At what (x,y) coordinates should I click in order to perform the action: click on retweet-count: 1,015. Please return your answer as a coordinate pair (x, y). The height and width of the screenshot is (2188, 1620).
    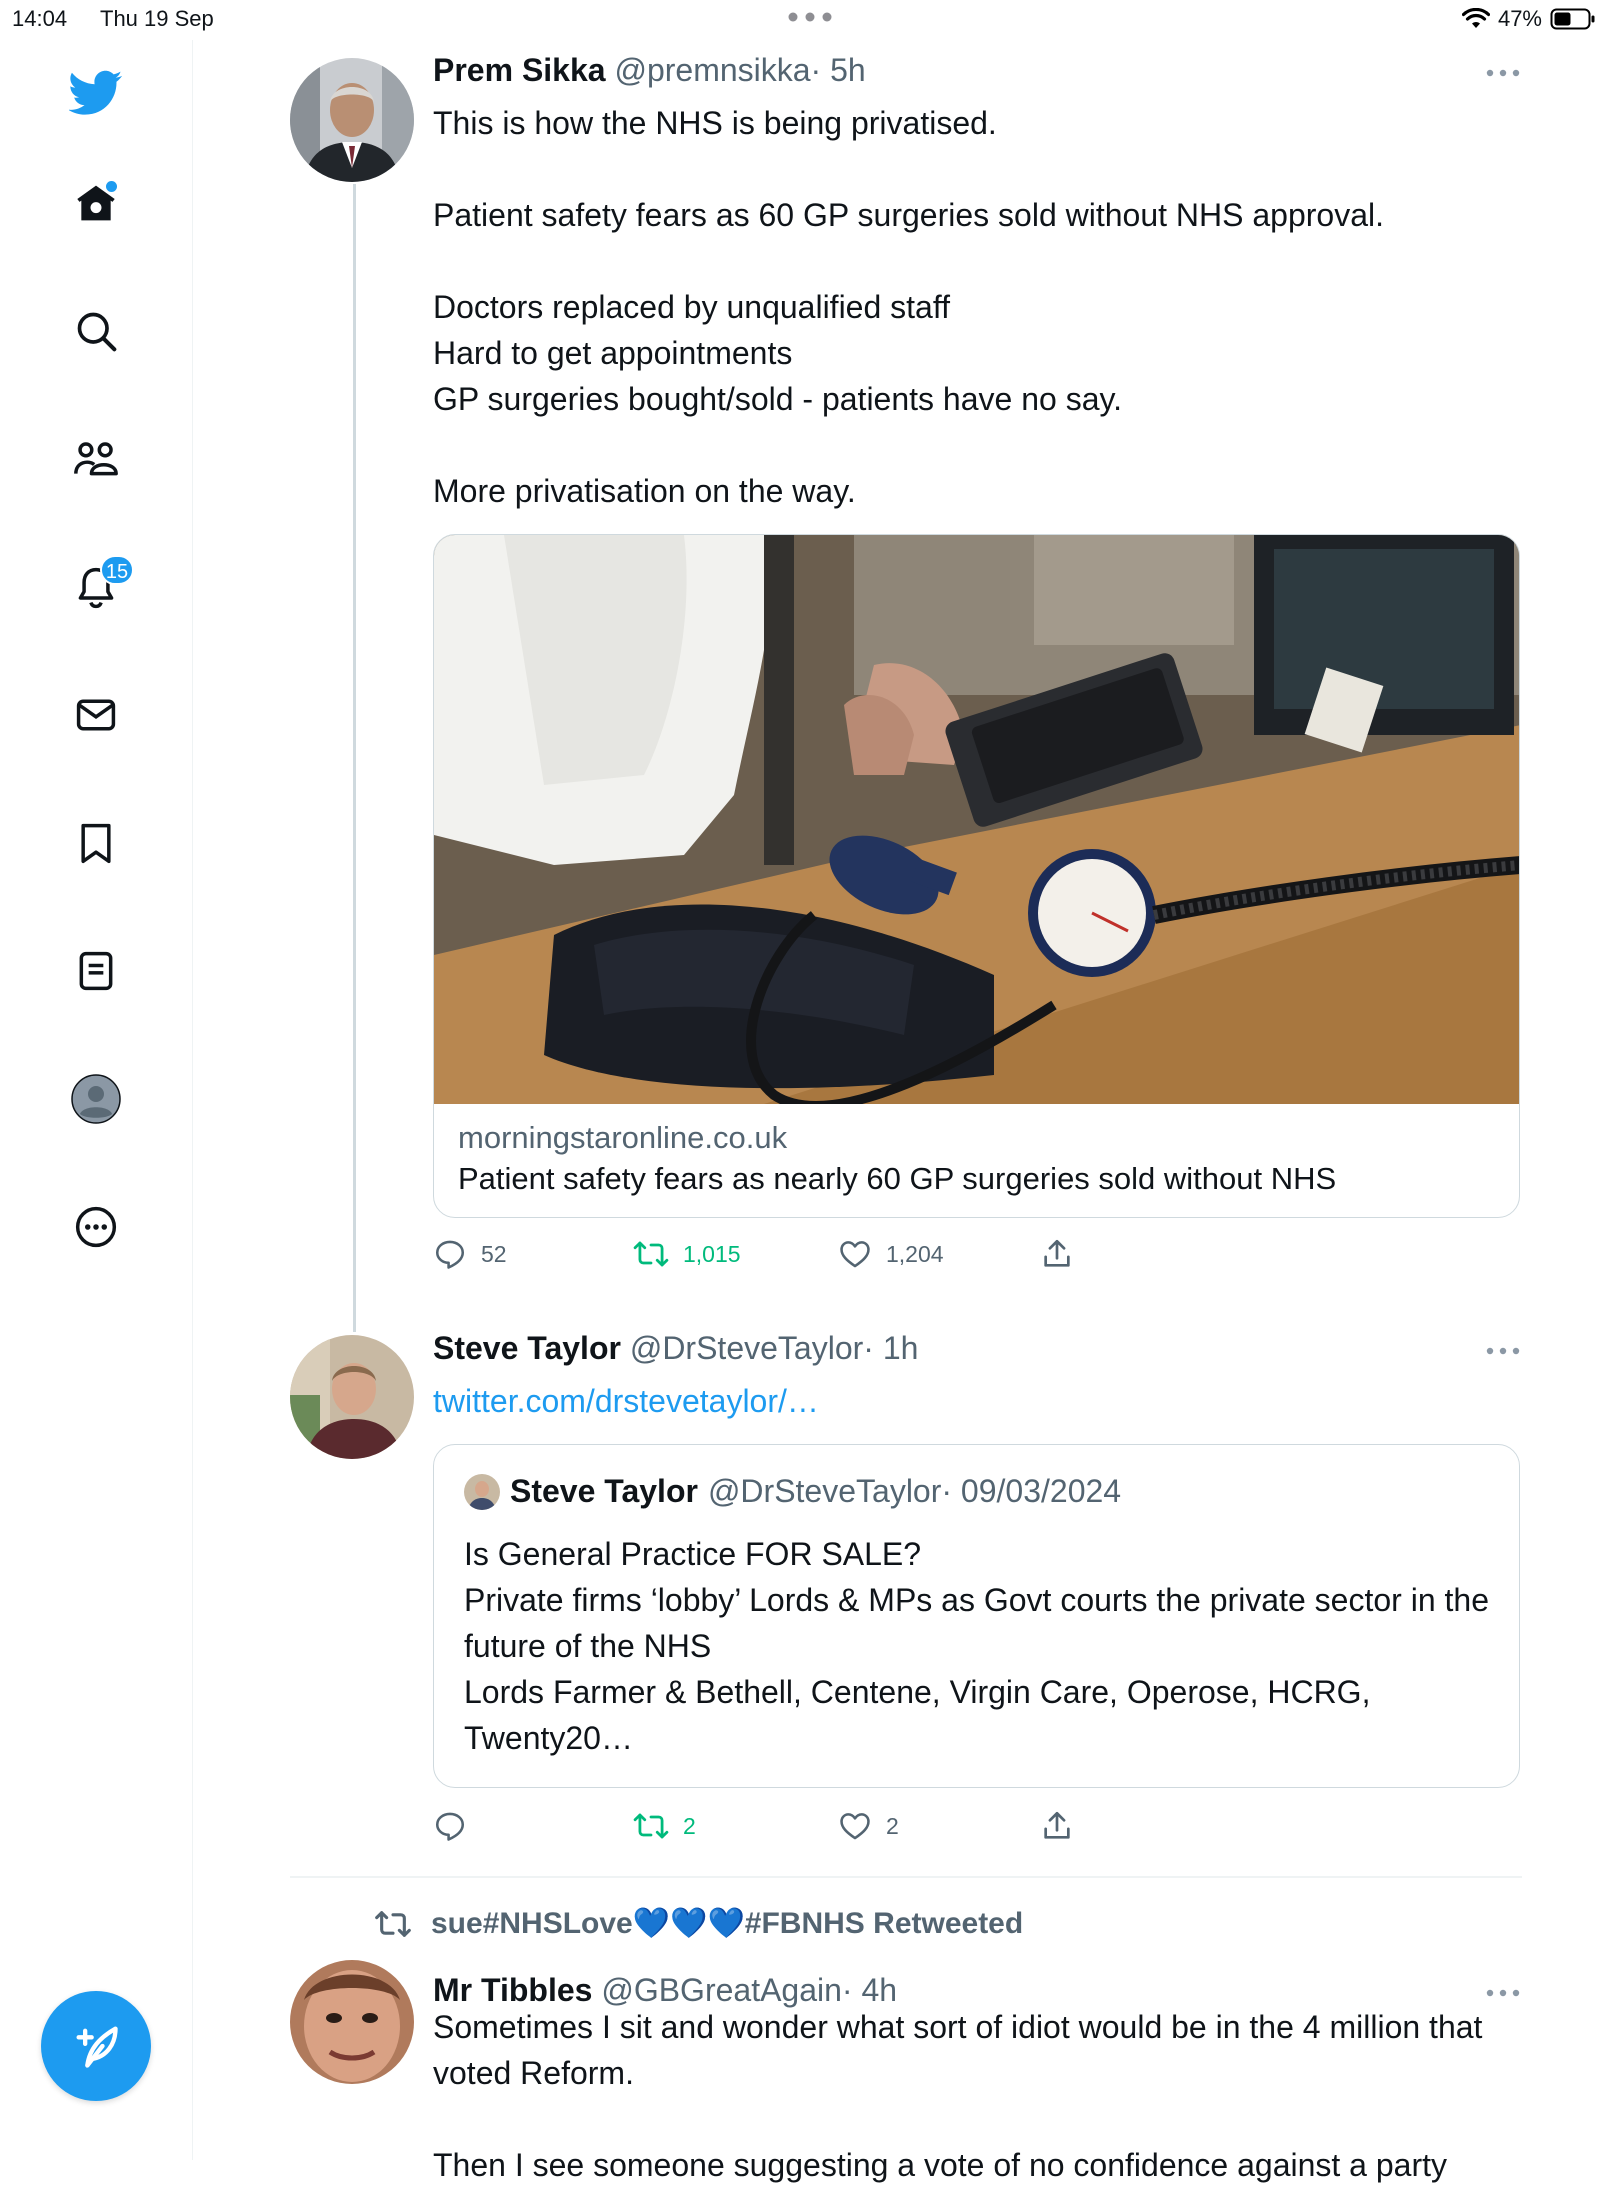
    Looking at the image, I should click on (712, 1253).